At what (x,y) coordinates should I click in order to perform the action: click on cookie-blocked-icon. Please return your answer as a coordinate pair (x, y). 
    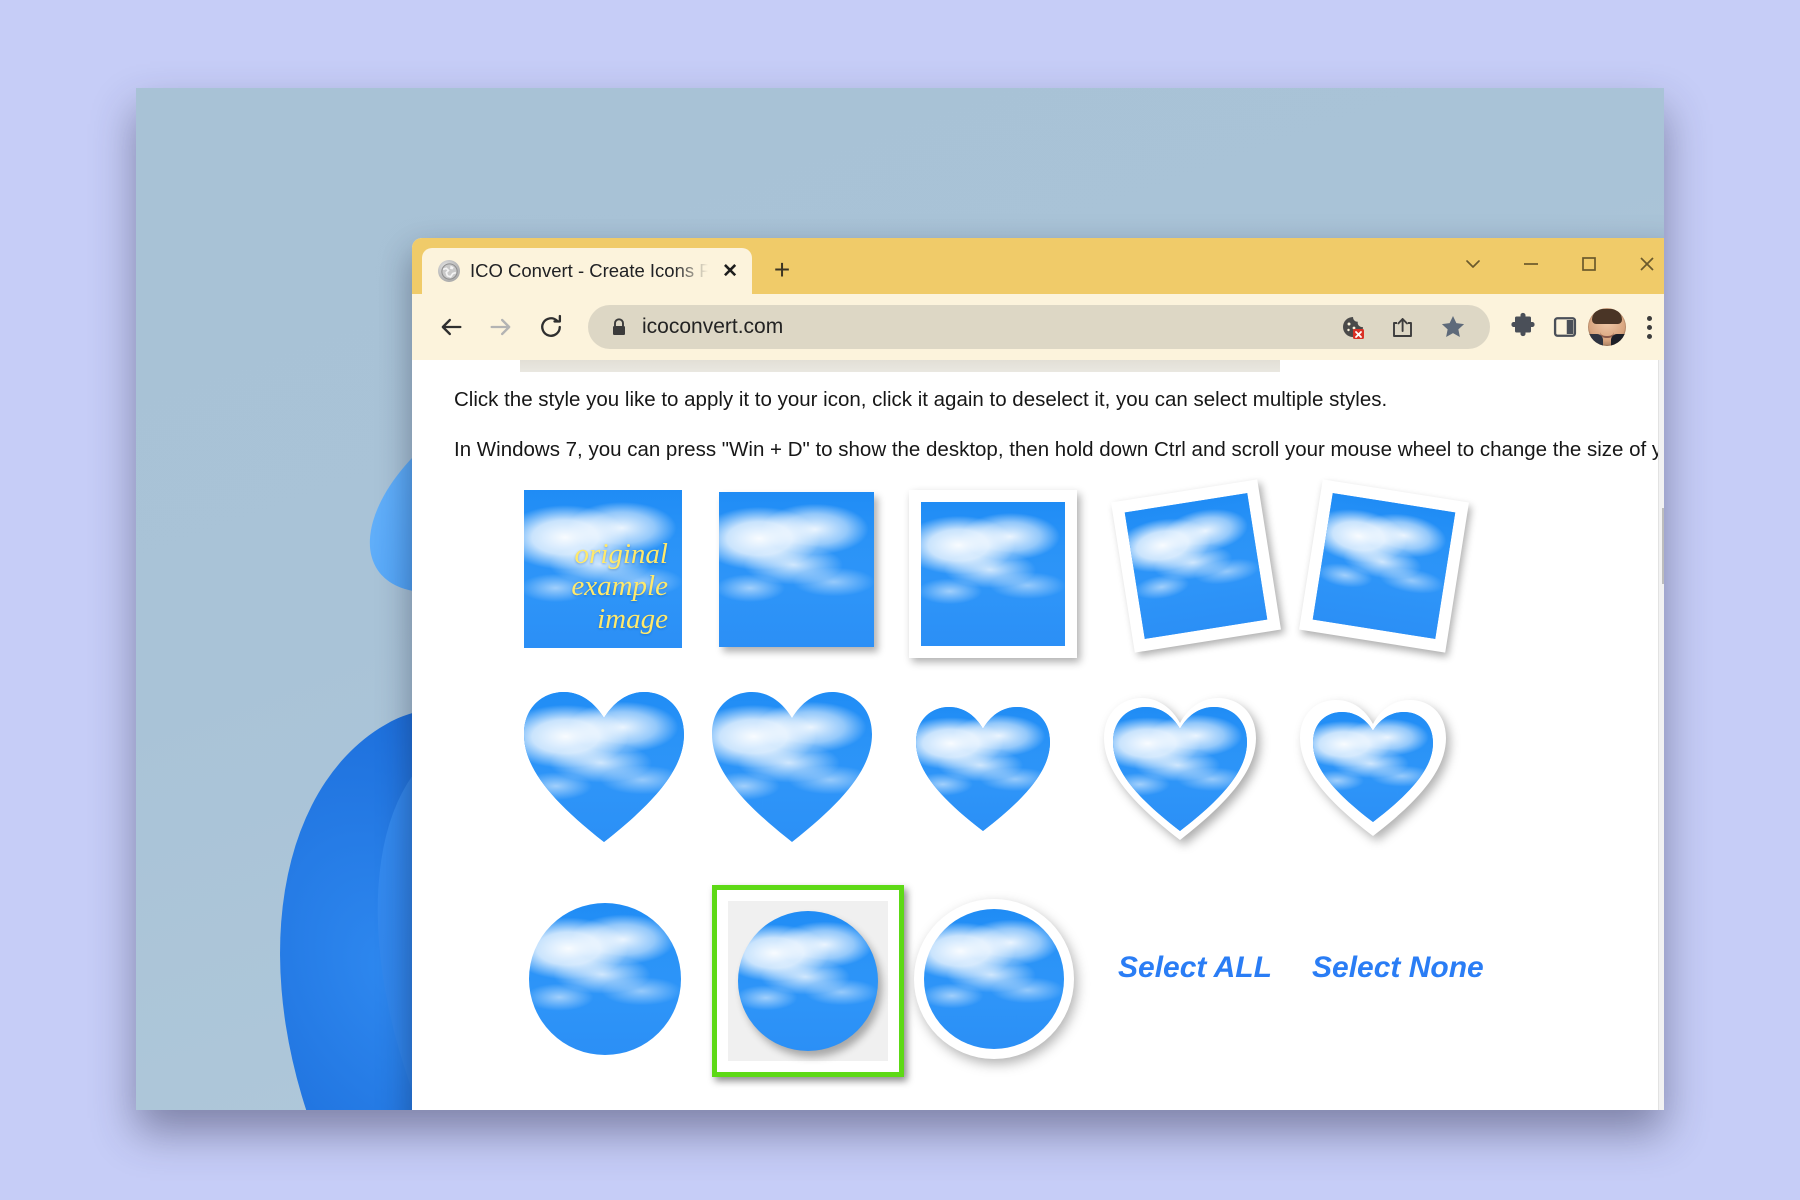
    Looking at the image, I should click on (1353, 327).